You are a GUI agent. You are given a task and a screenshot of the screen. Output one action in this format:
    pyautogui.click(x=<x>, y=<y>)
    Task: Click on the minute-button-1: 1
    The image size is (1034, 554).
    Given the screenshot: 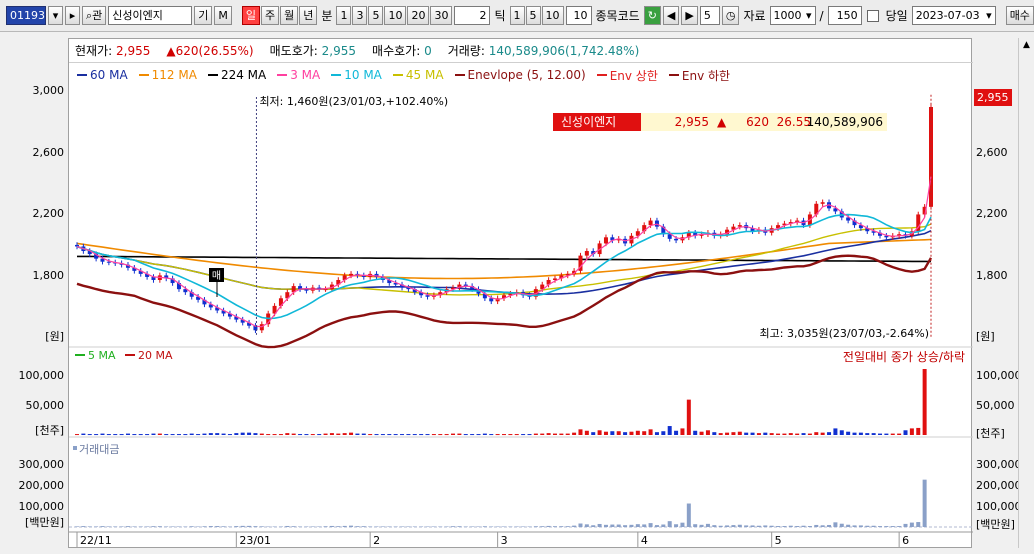 What is the action you would take?
    pyautogui.click(x=344, y=15)
    